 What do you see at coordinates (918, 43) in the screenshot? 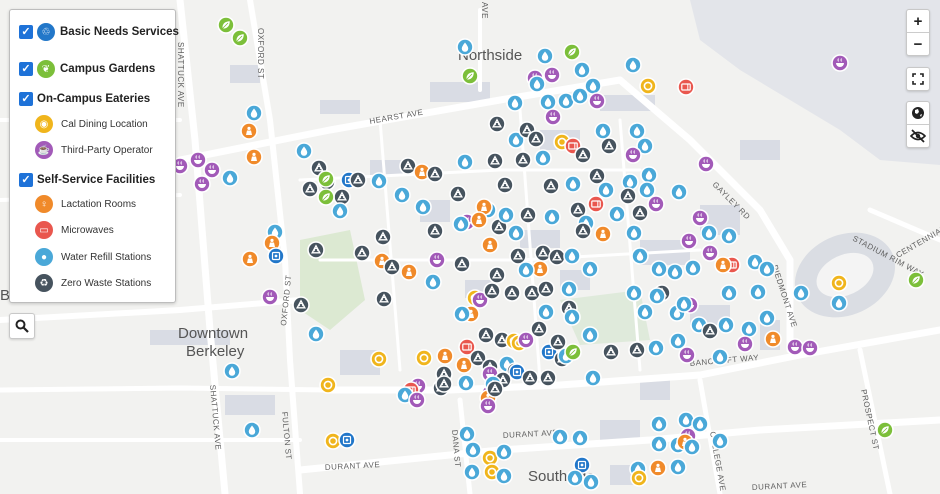
I see `zoom-out-button: −` at bounding box center [918, 43].